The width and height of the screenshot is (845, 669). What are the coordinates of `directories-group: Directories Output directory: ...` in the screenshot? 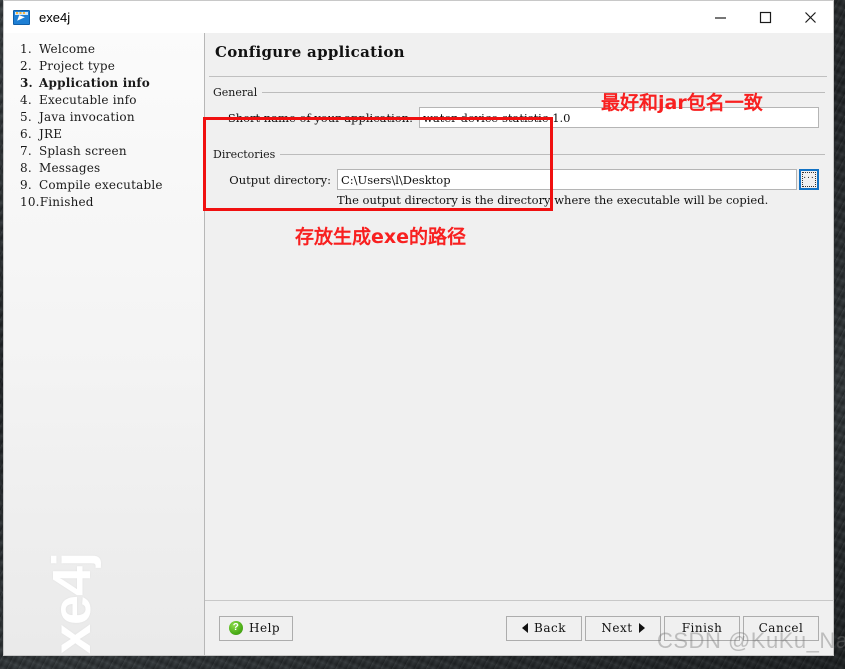 It's located at (519, 180).